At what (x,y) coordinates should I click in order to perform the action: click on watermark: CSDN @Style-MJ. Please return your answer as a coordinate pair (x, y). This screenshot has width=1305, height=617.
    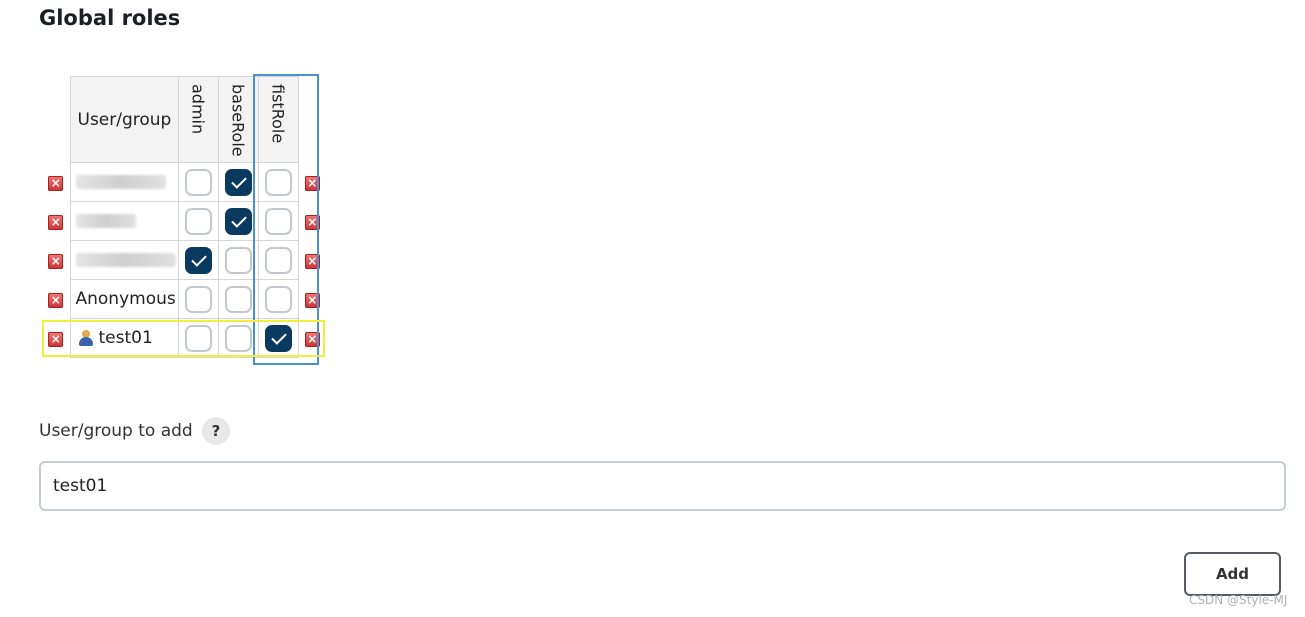
    Looking at the image, I should click on (1238, 600).